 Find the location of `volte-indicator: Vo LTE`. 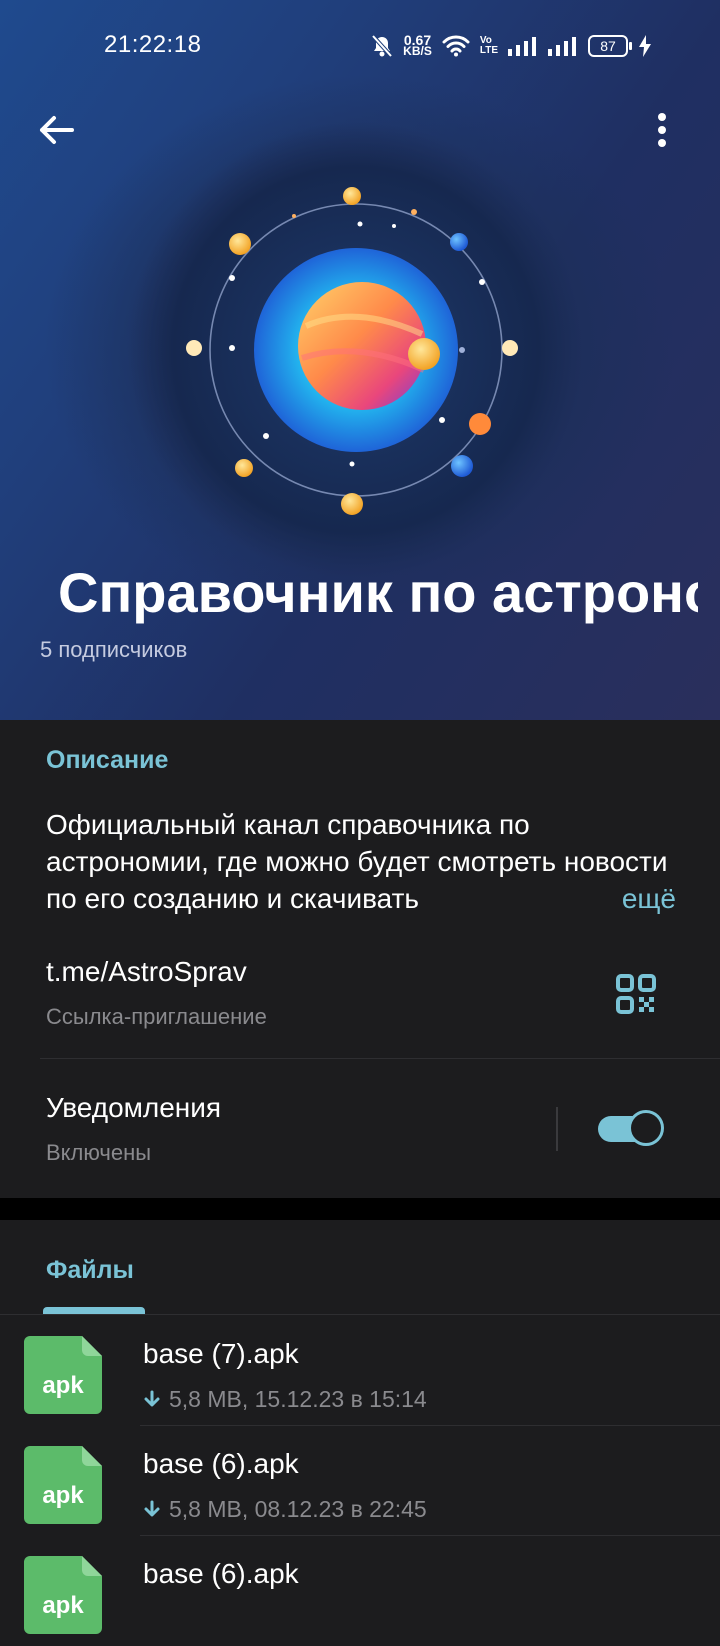

volte-indicator: Vo LTE is located at coordinates (489, 46).